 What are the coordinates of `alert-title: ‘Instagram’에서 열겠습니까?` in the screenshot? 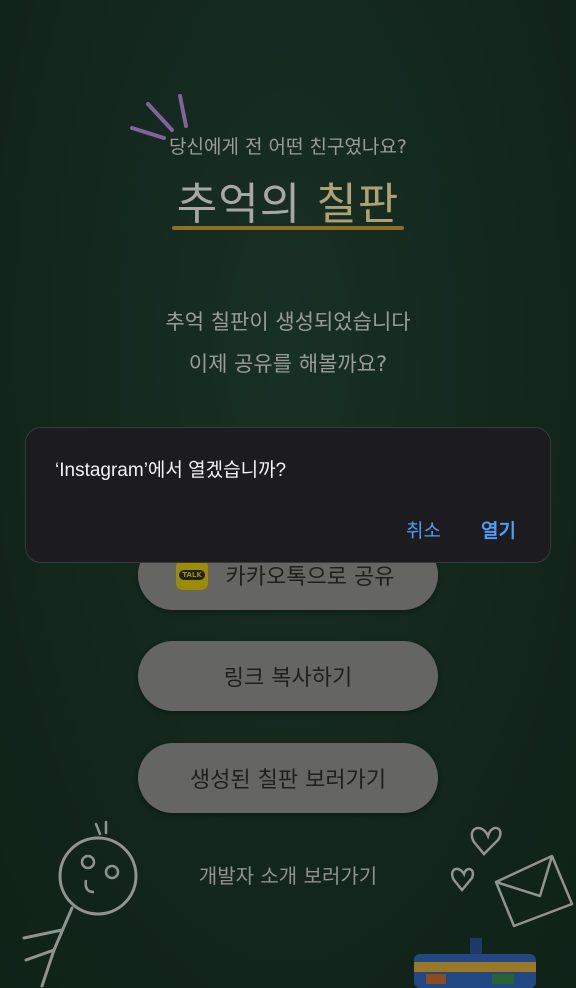 It's located at (171, 470).